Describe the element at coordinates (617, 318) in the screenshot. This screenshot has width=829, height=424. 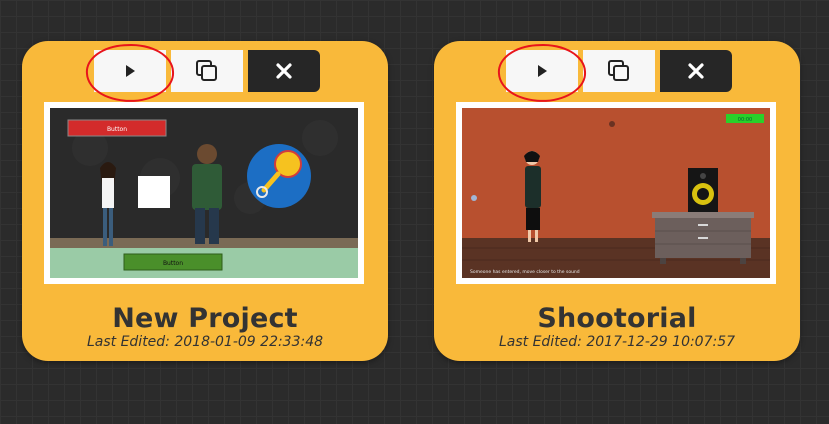
I see `project-title: Shootorial` at that location.